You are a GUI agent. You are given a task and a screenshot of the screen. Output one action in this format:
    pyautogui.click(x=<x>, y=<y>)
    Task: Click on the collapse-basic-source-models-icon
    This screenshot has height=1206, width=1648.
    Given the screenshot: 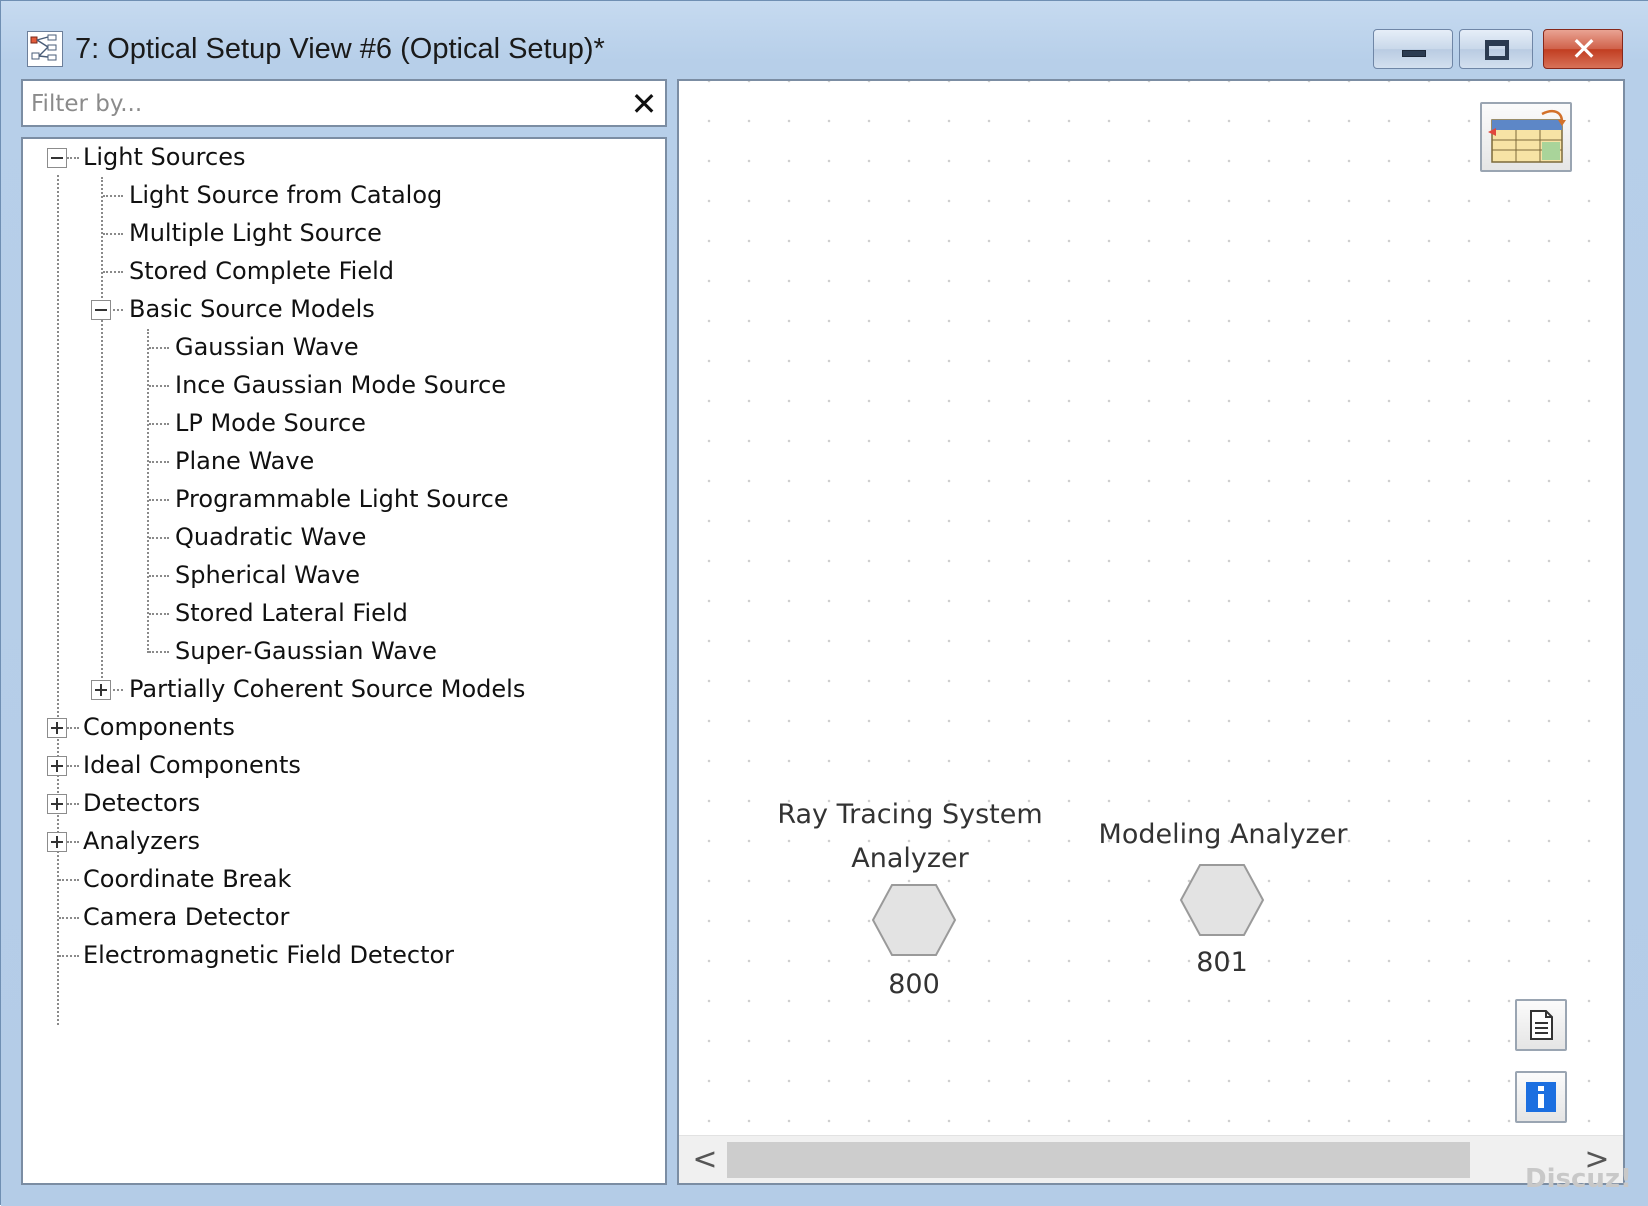 What is the action you would take?
    pyautogui.click(x=101, y=310)
    